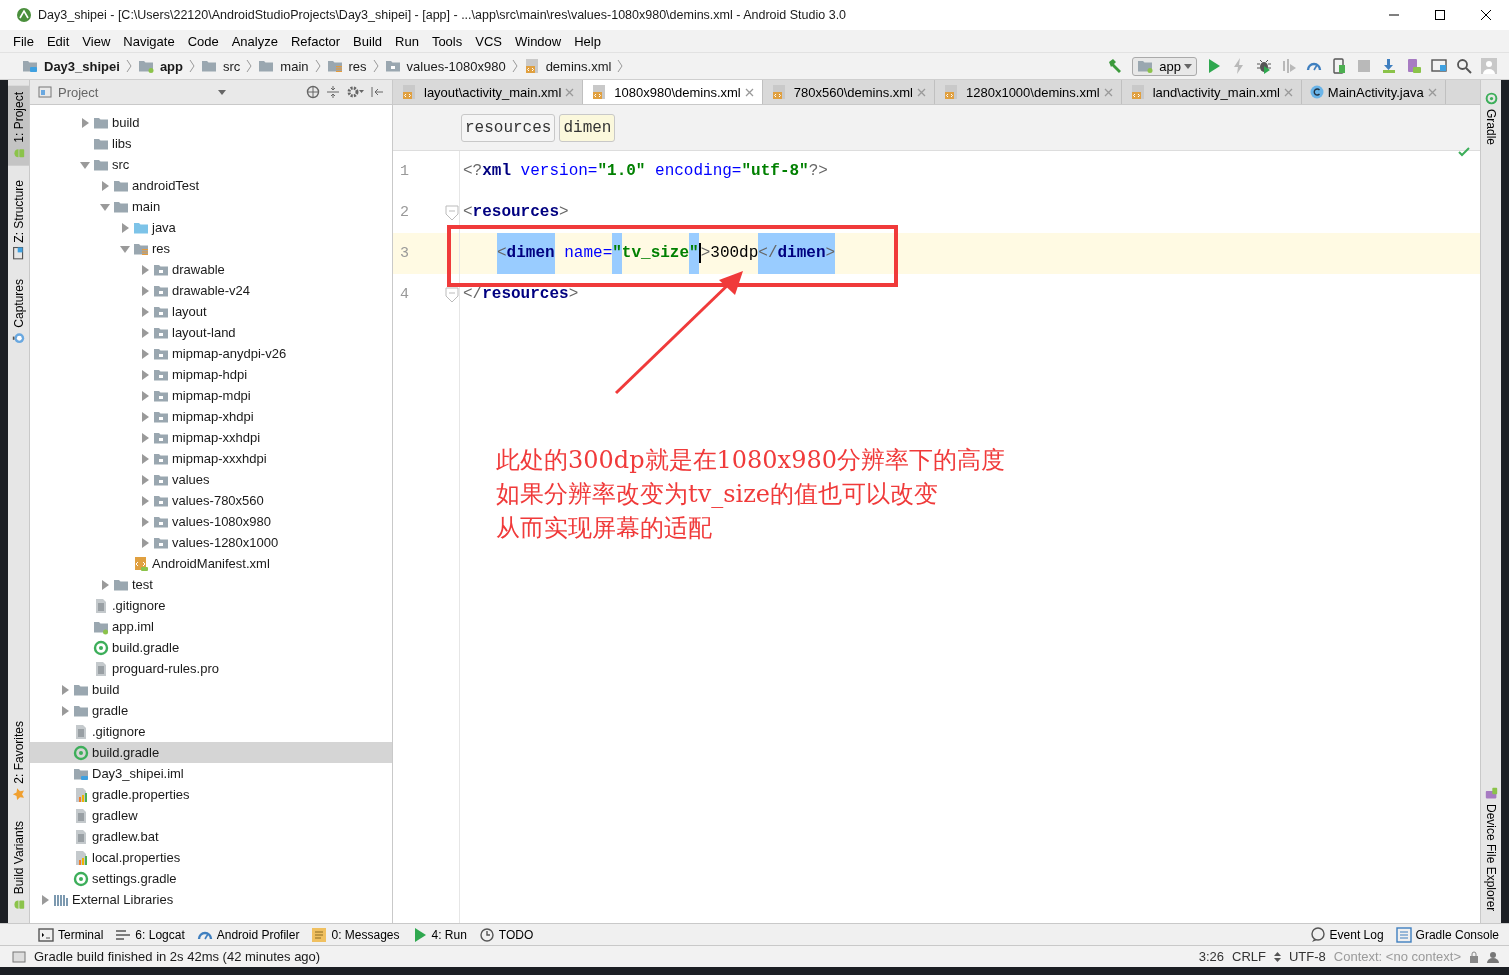 The height and width of the screenshot is (975, 1509). Describe the element at coordinates (96, 41) in the screenshot. I see `menu-item: View` at that location.